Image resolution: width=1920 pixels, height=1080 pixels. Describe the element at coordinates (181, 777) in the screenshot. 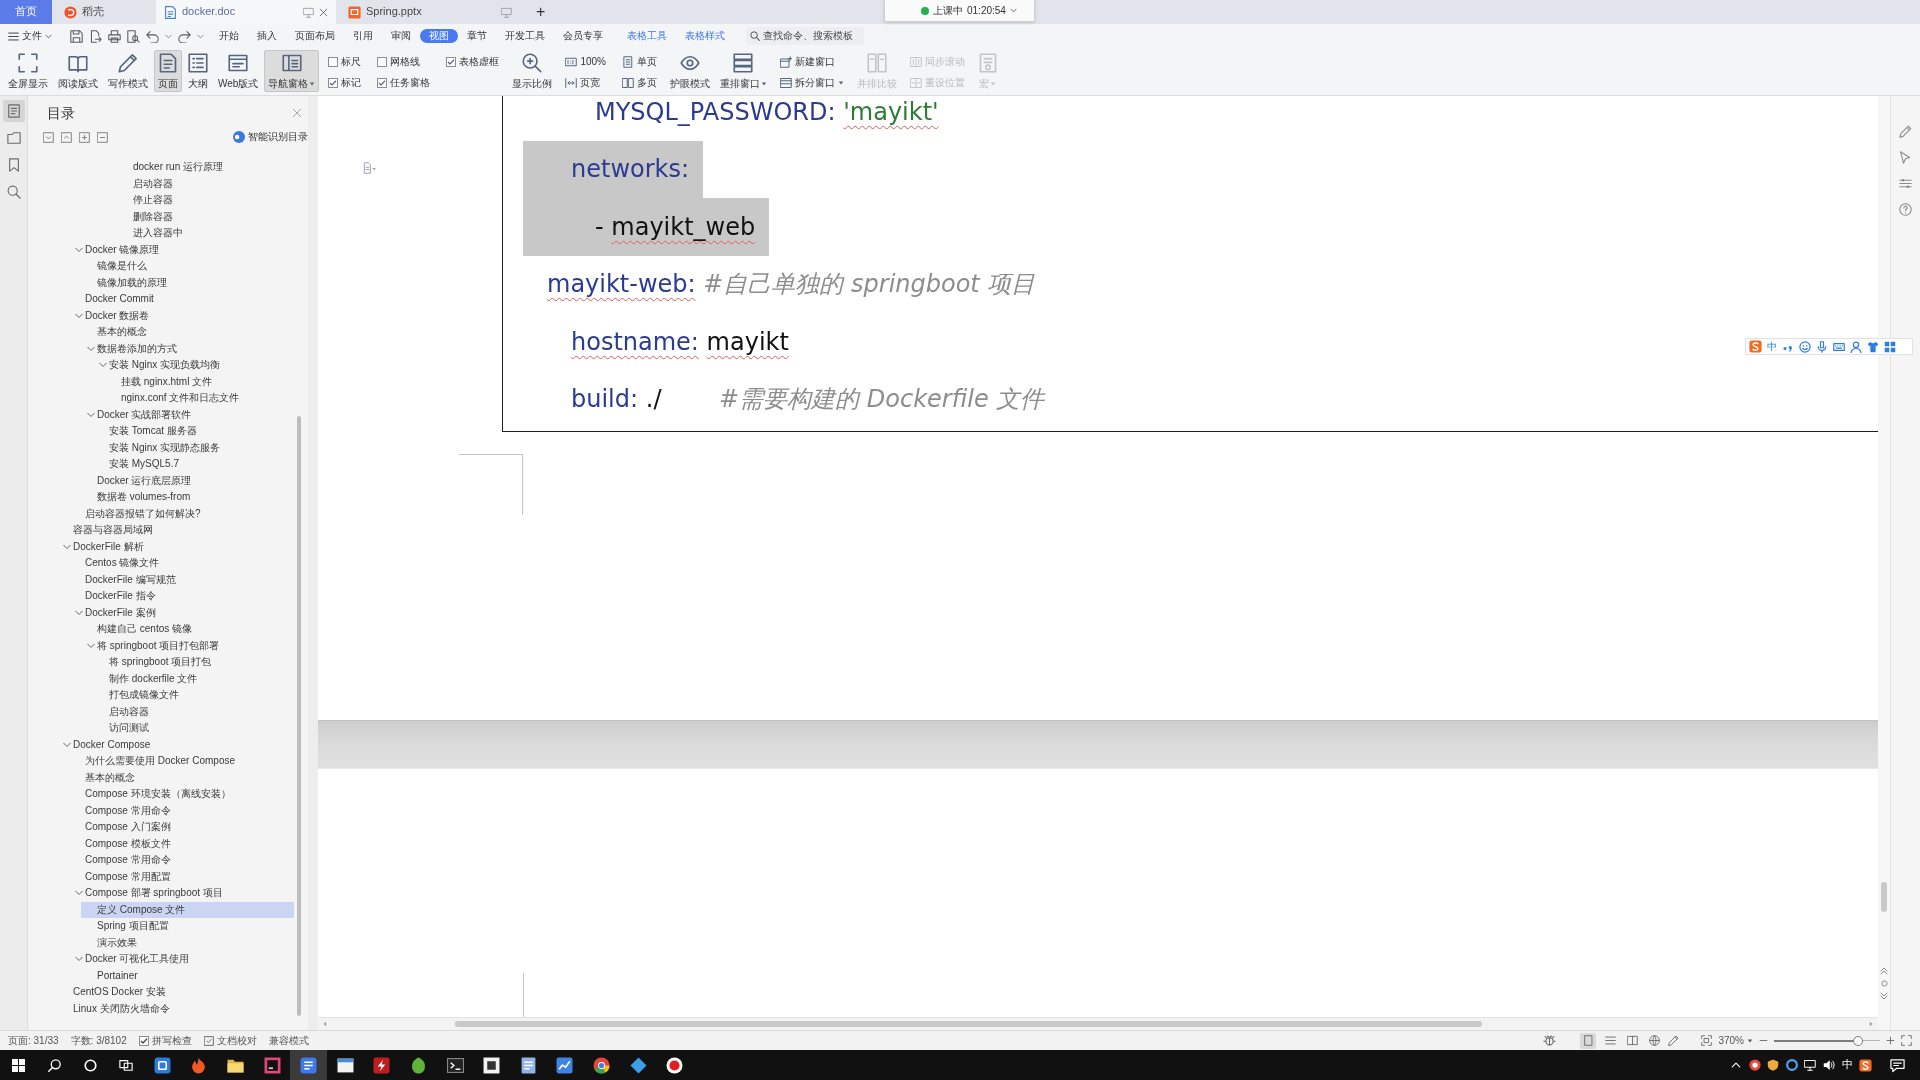

I see `outline-item: 基本的概念` at that location.